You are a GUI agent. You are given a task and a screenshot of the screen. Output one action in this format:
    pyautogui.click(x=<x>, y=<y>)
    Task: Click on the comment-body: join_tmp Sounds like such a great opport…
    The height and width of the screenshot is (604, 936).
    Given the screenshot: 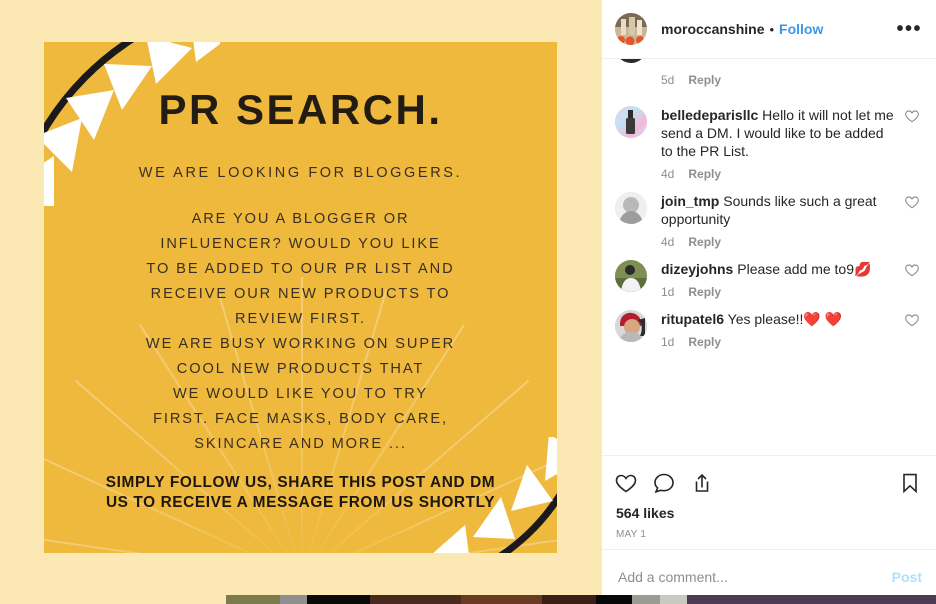 What is the action you would take?
    pyautogui.click(x=779, y=220)
    